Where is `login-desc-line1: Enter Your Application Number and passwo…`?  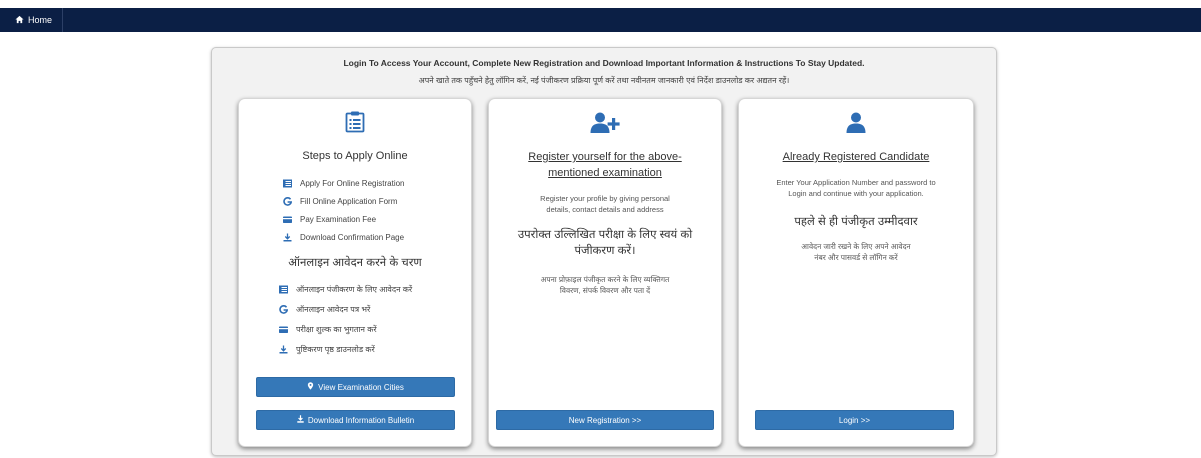
login-desc-line1: Enter Your Application Number and passwo… is located at coordinates (856, 182).